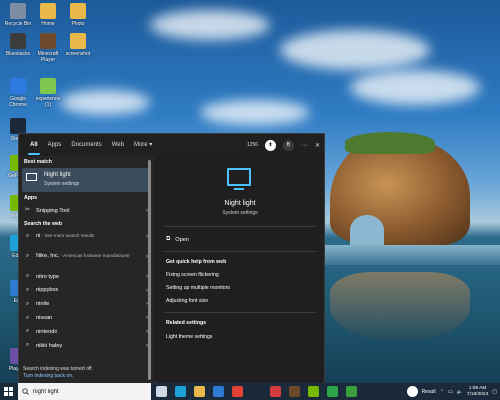 This screenshot has height=400, width=500. What do you see at coordinates (38, 162) in the screenshot?
I see `best-match-heading: Best match` at bounding box center [38, 162].